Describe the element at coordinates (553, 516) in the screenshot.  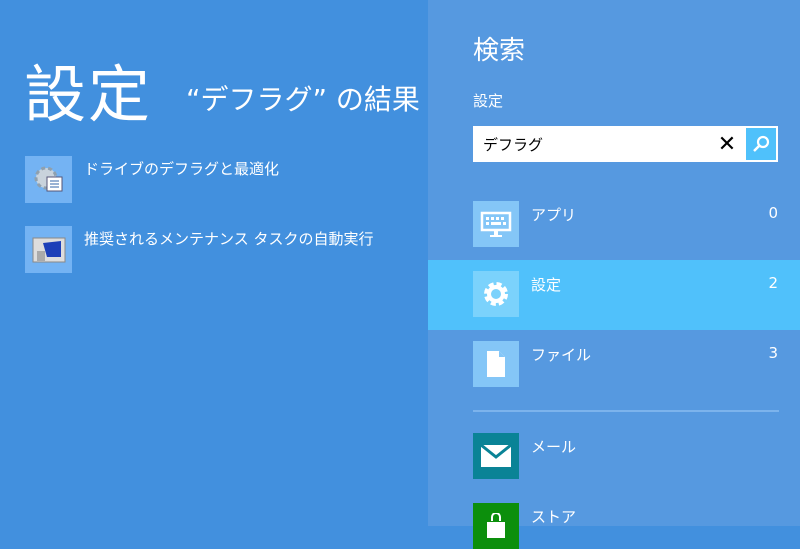
I see `store-app-label: ストア` at that location.